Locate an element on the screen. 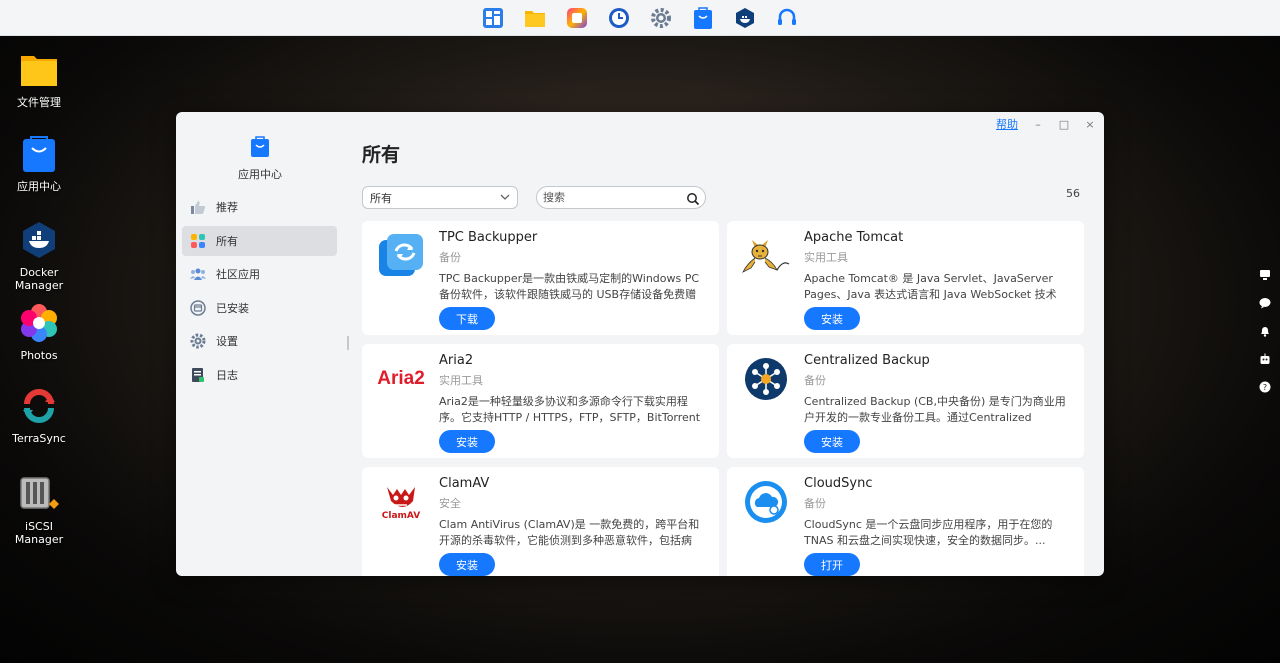 The width and height of the screenshot is (1280, 663). search-input is located at coordinates (613, 197).